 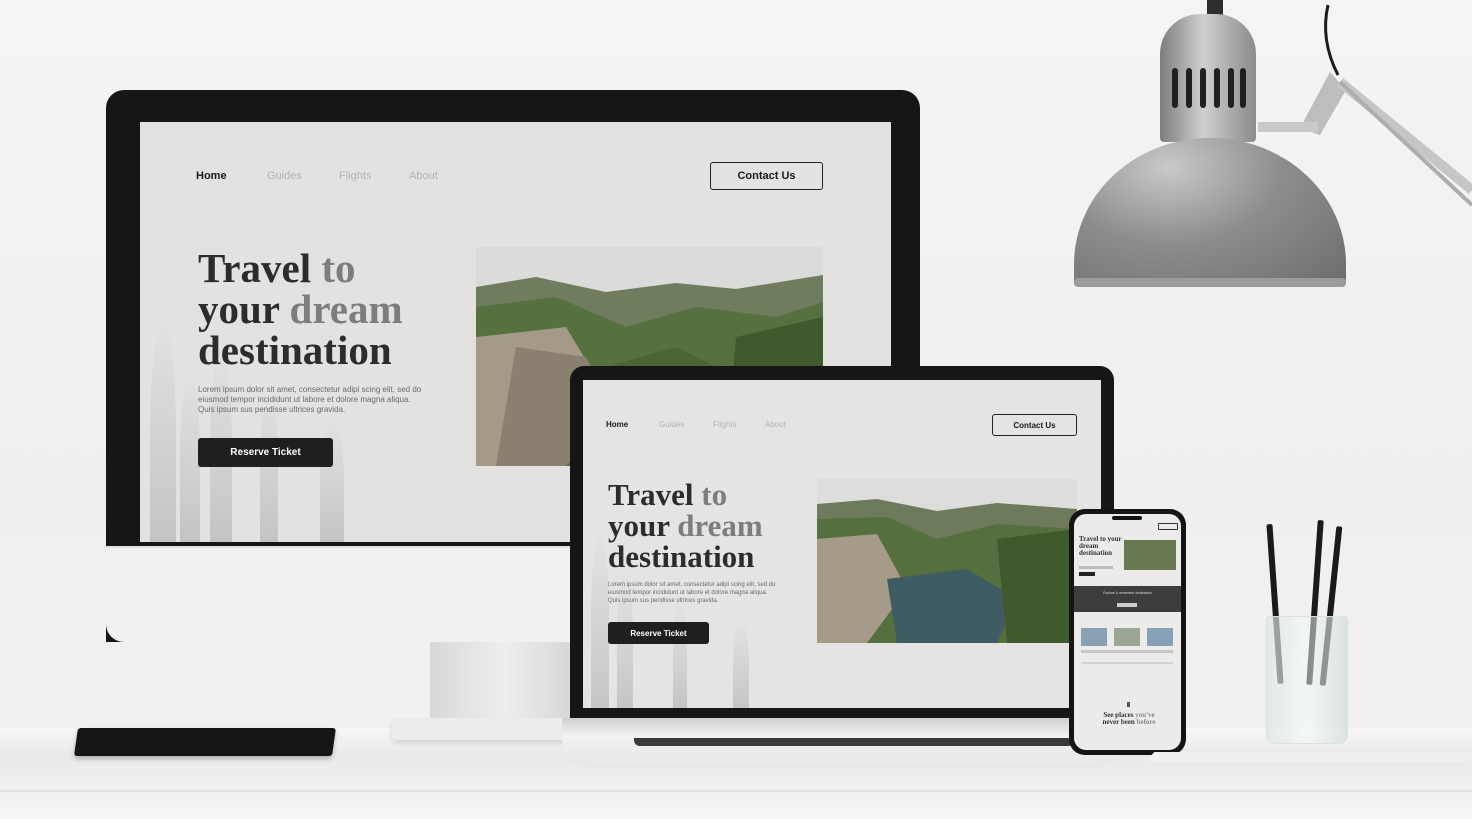 I want to click on hero-landscape-image, so click(x=947, y=561).